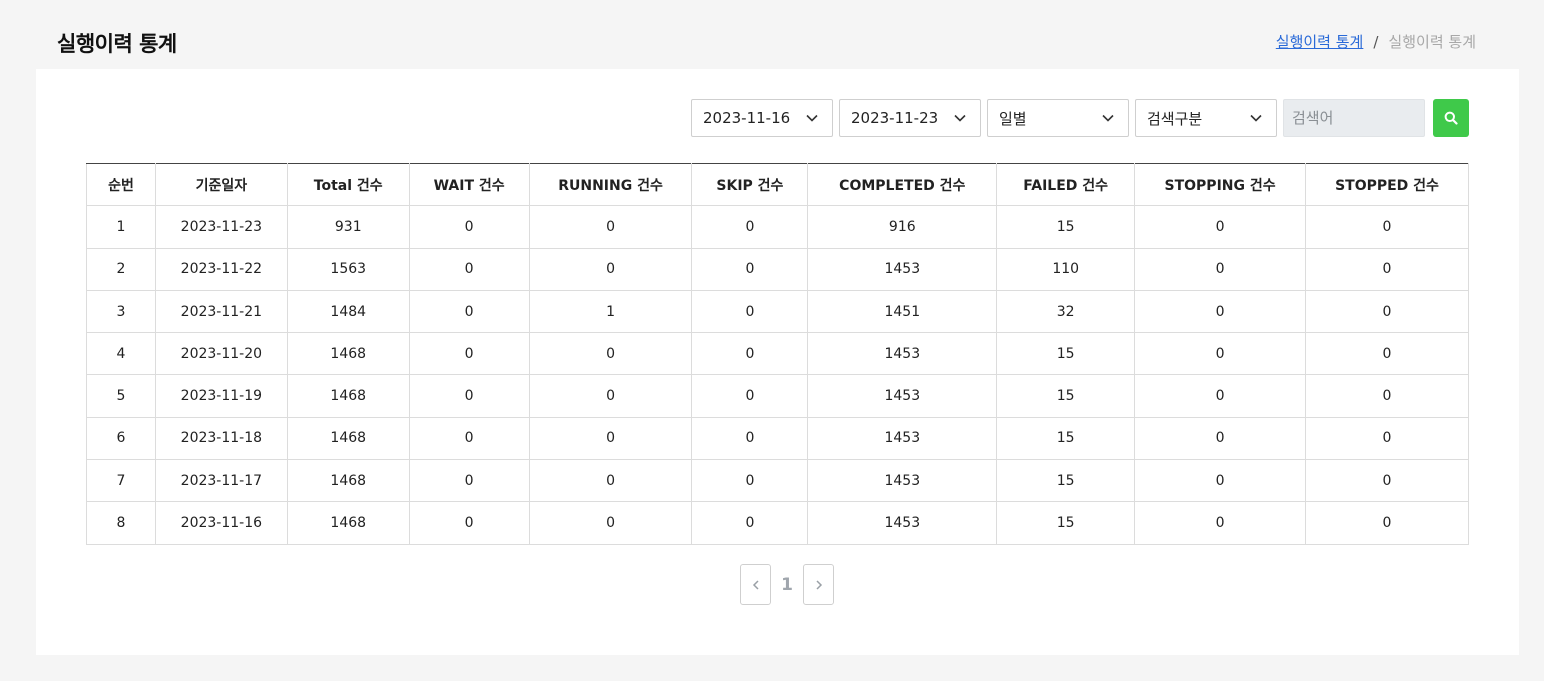 This screenshot has height=681, width=1544. Describe the element at coordinates (221, 481) in the screenshot. I see `table-cell: 2023-11-17` at that location.